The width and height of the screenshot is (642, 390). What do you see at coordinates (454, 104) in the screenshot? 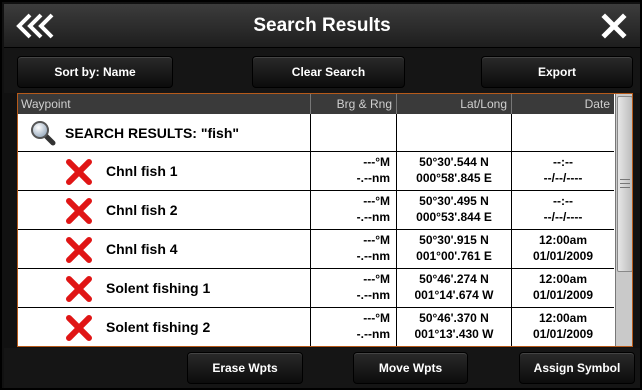
I see `column-header-lat-long: Lat/Long` at bounding box center [454, 104].